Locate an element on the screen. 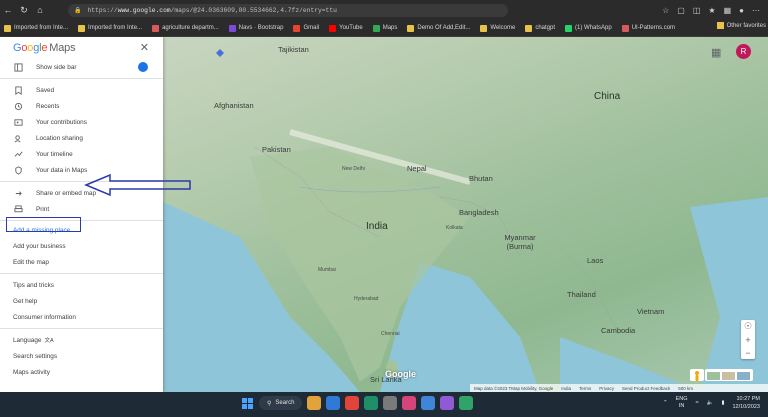 Image resolution: width=768 pixels, height=417 pixels. zoom-in-button: + is located at coordinates (748, 339).